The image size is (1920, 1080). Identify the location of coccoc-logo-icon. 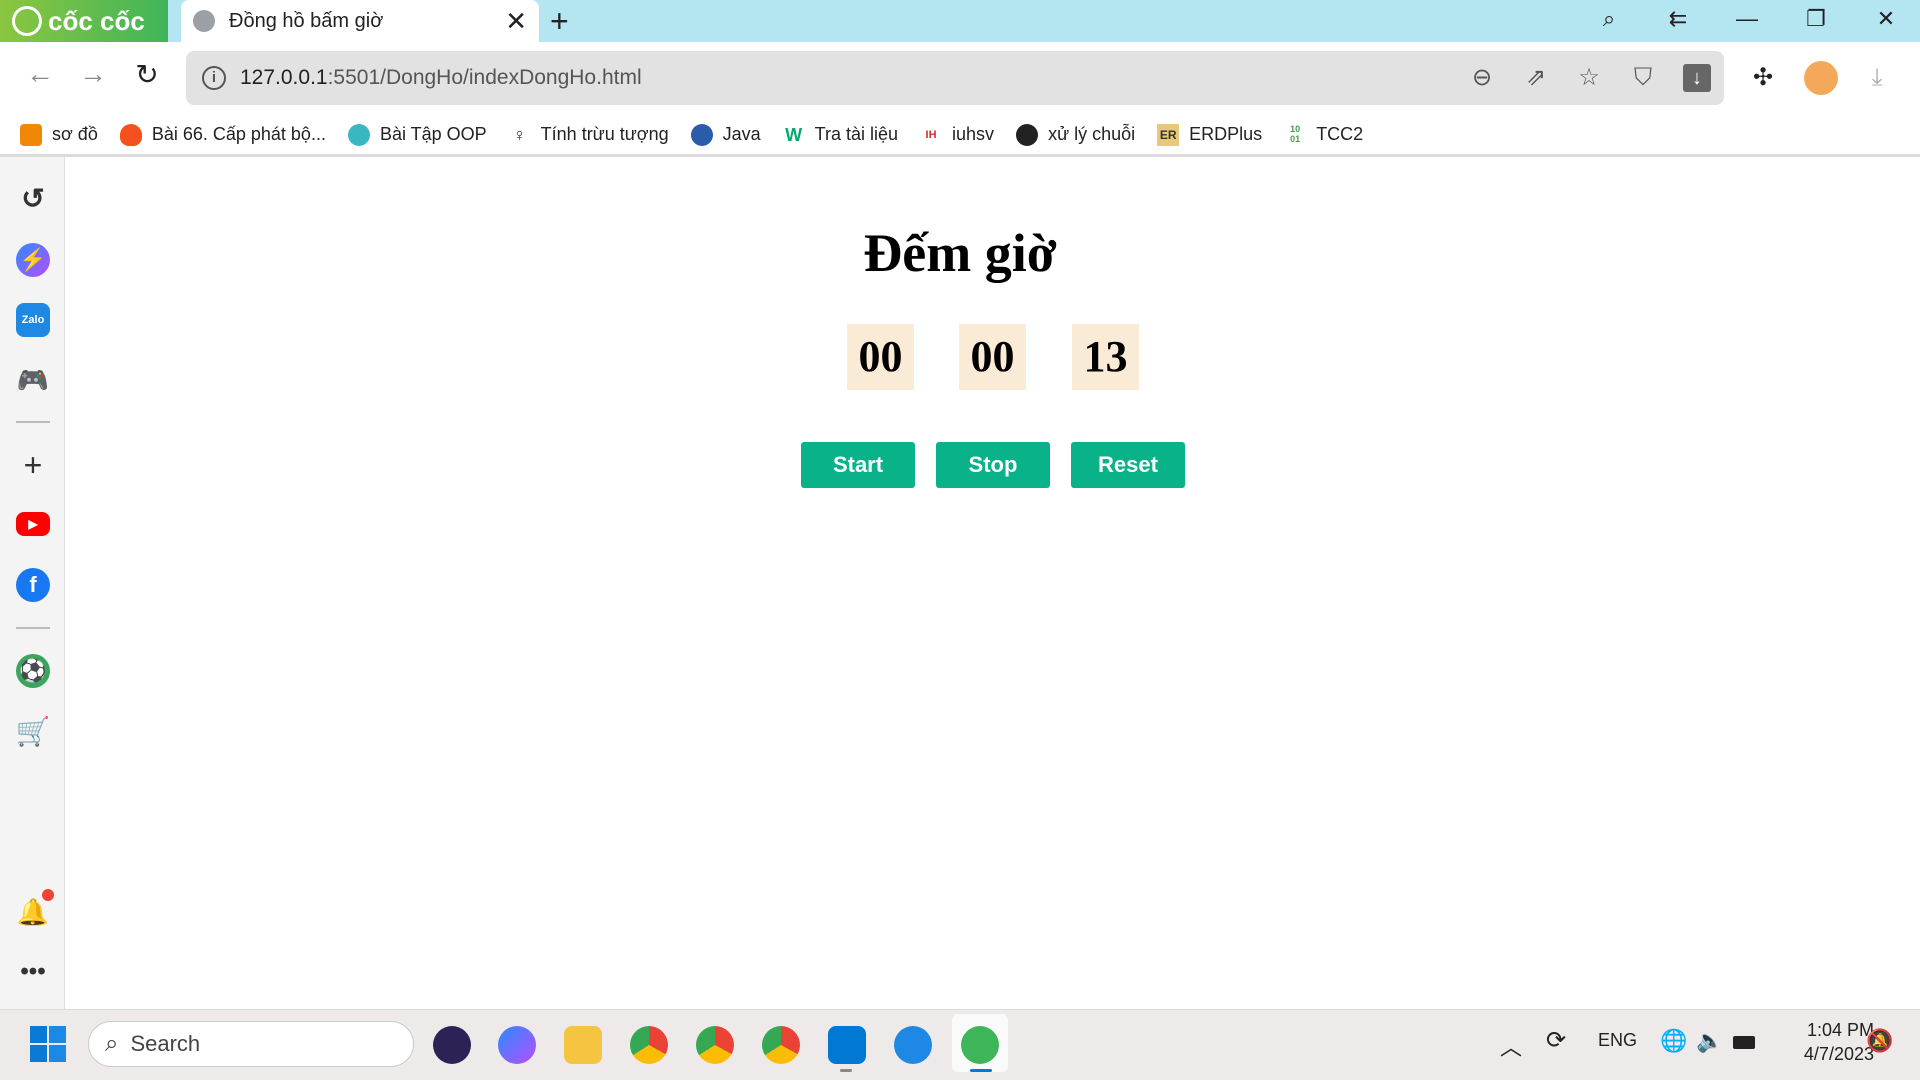
(27, 21).